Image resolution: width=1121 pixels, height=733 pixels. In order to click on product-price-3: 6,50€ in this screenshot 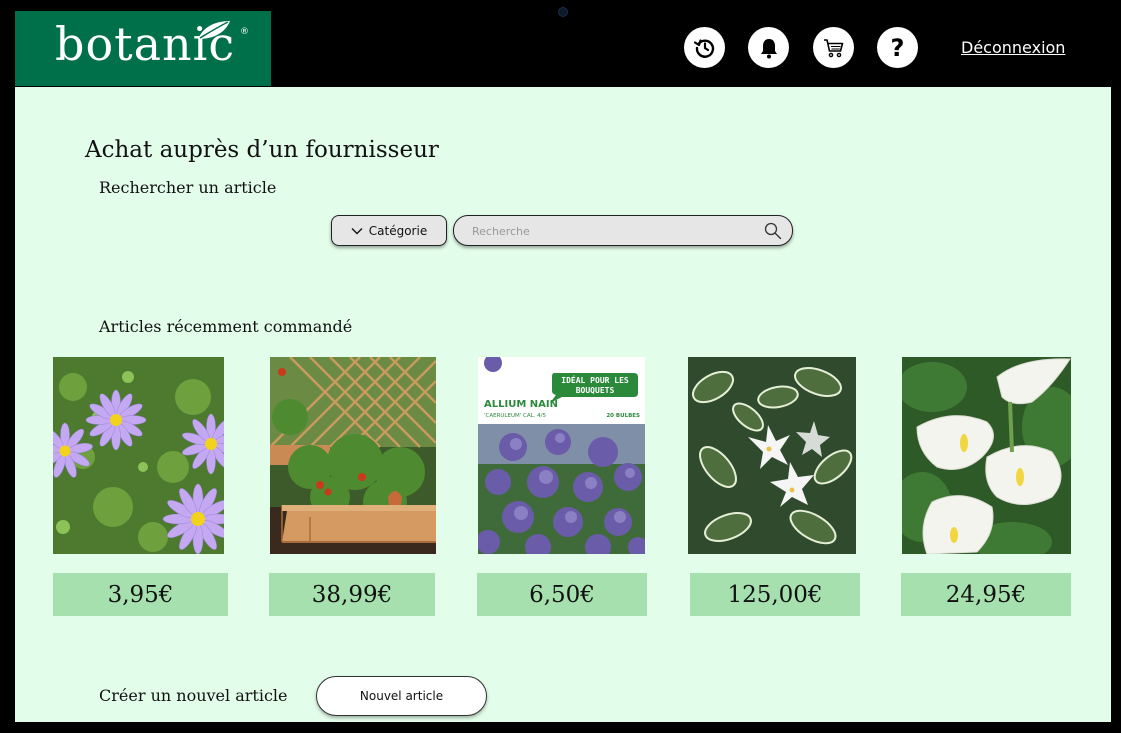, I will do `click(562, 594)`.